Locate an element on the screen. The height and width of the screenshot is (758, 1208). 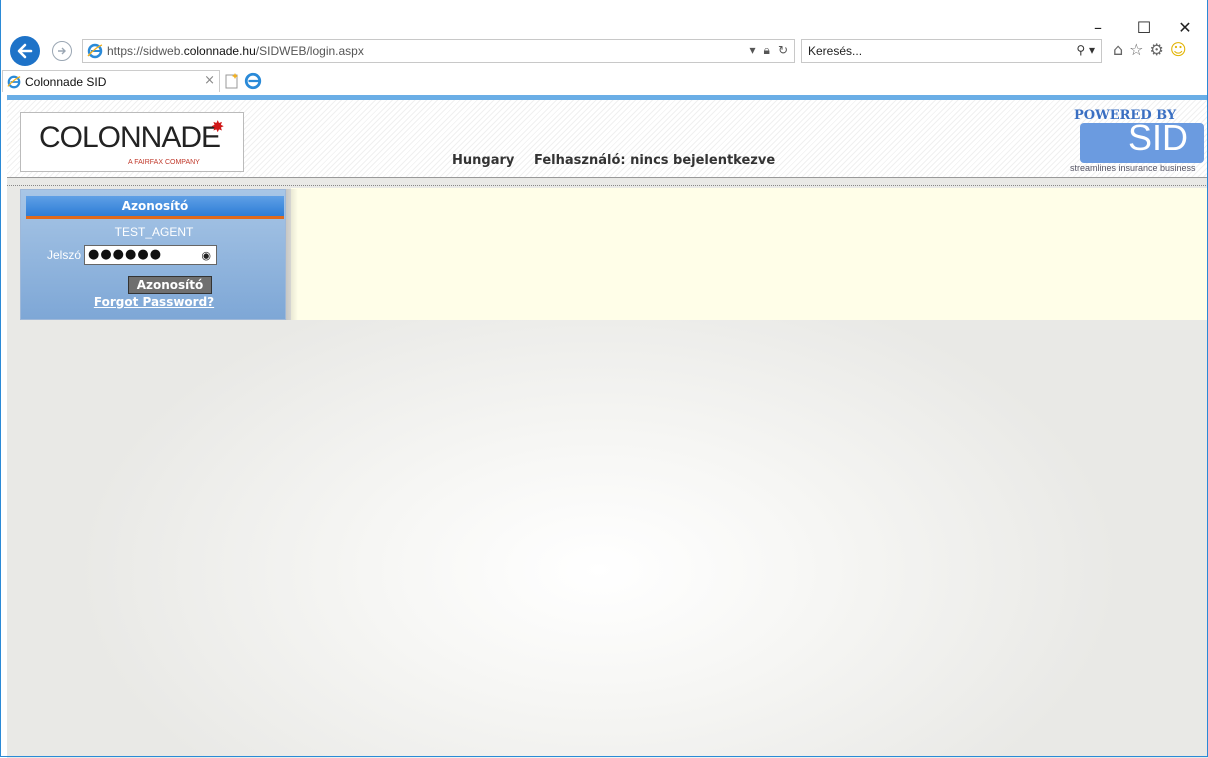
dropdown-icon: ▾ is located at coordinates (753, 50).